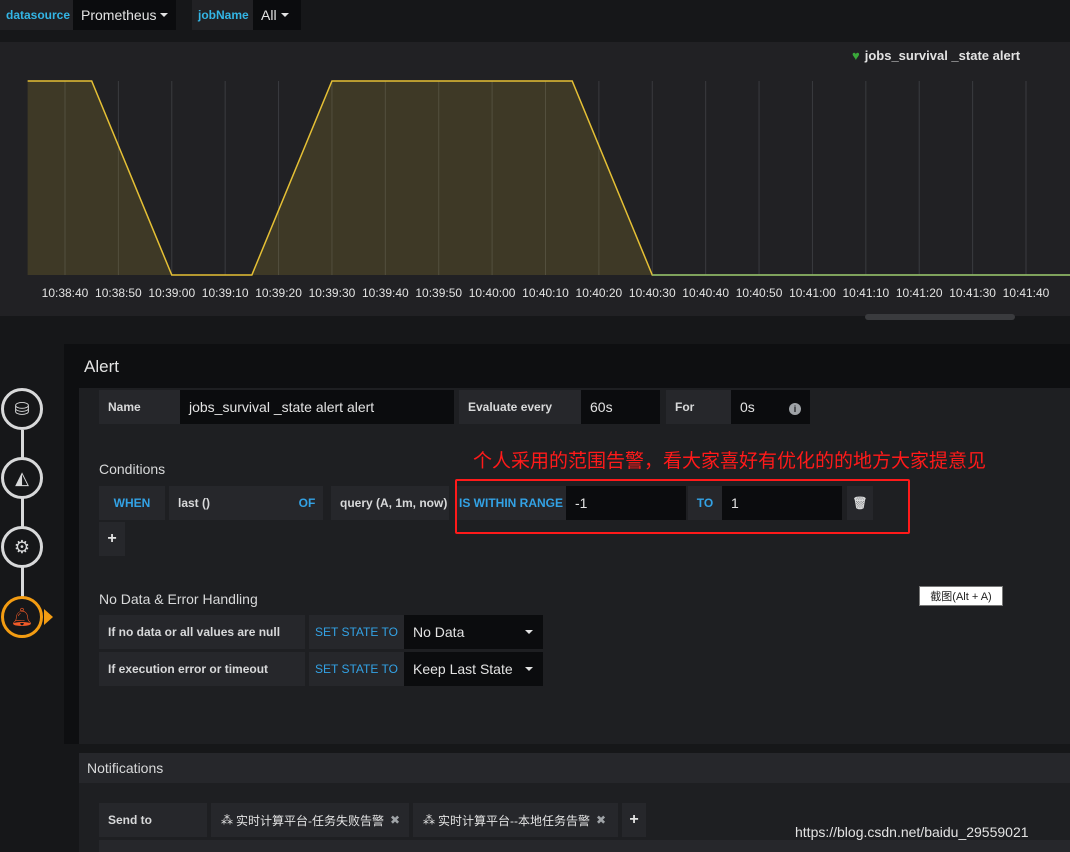  What do you see at coordinates (730, 461) in the screenshot?
I see `annotation-text: 个人采用的范围告警，看大家喜好有优化的的地方大家提意见` at bounding box center [730, 461].